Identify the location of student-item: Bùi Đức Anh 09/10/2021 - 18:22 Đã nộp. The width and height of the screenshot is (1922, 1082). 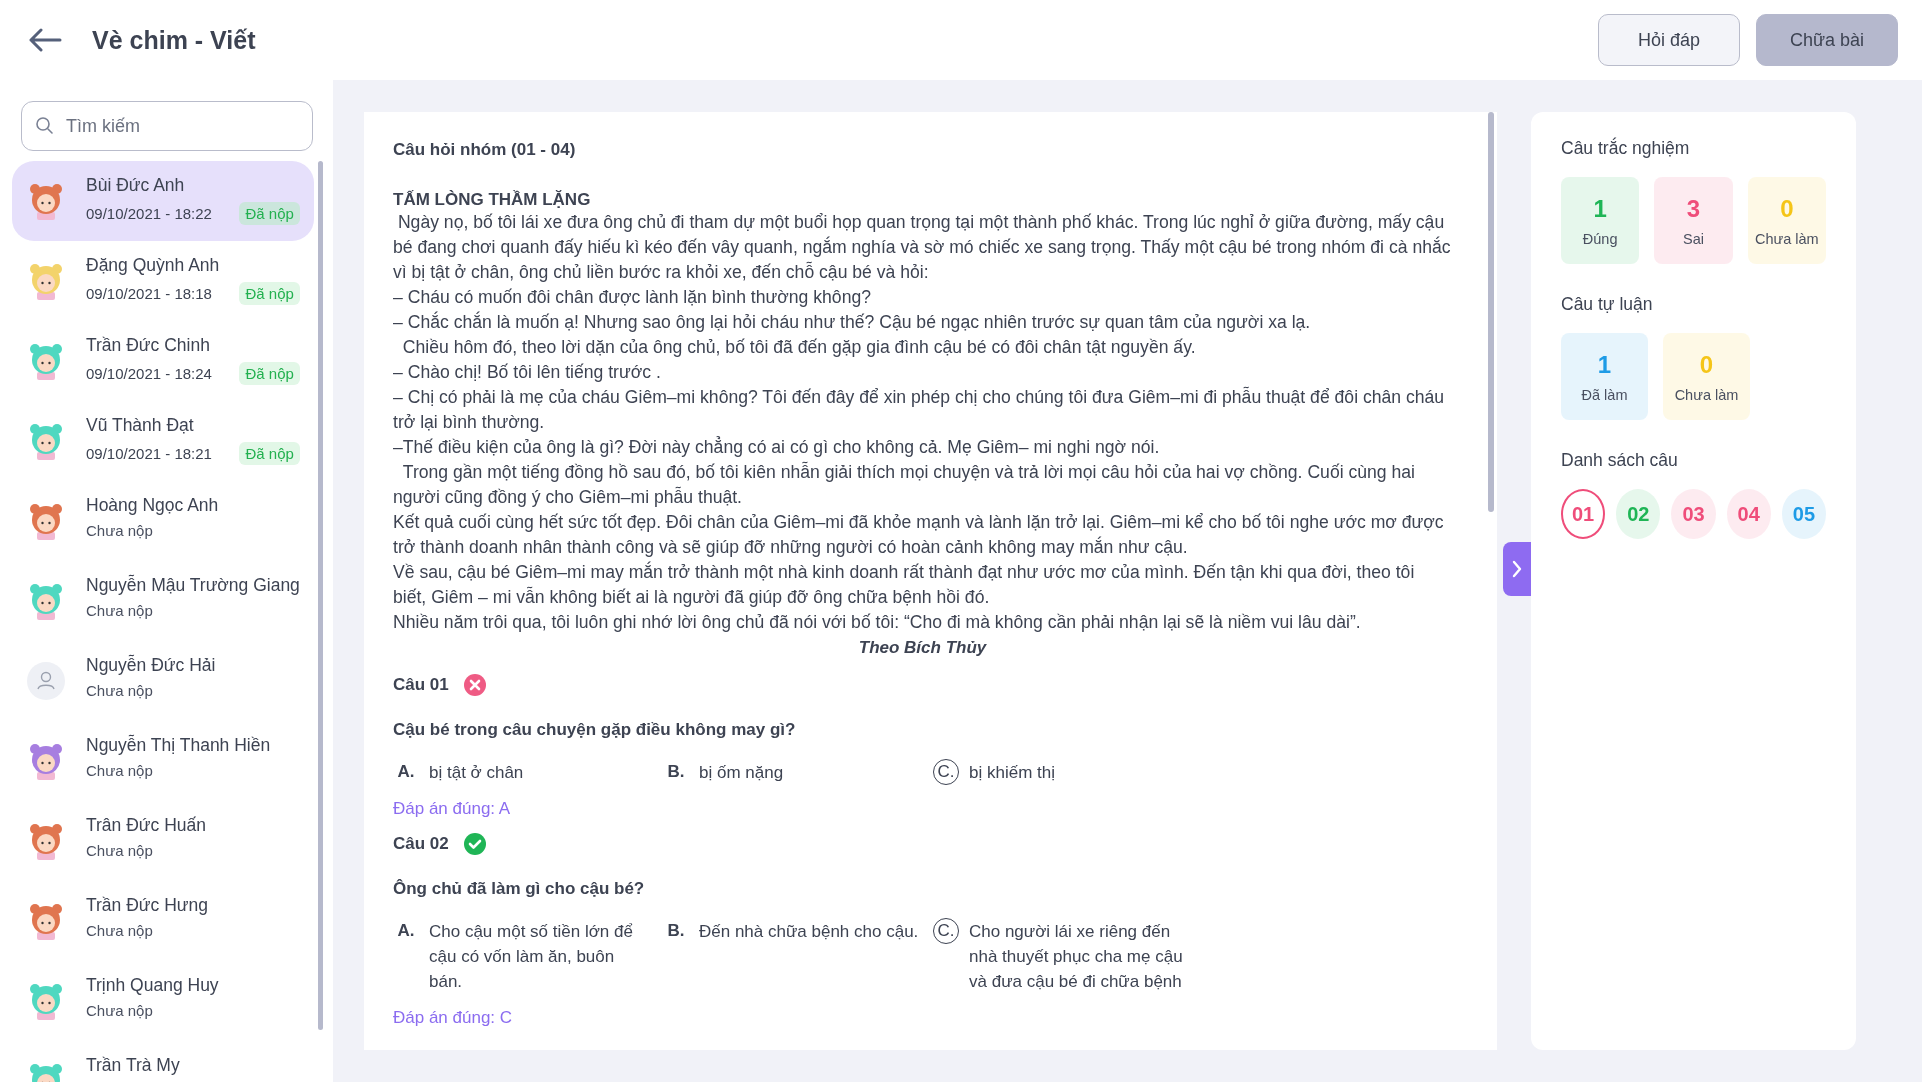
(163, 201).